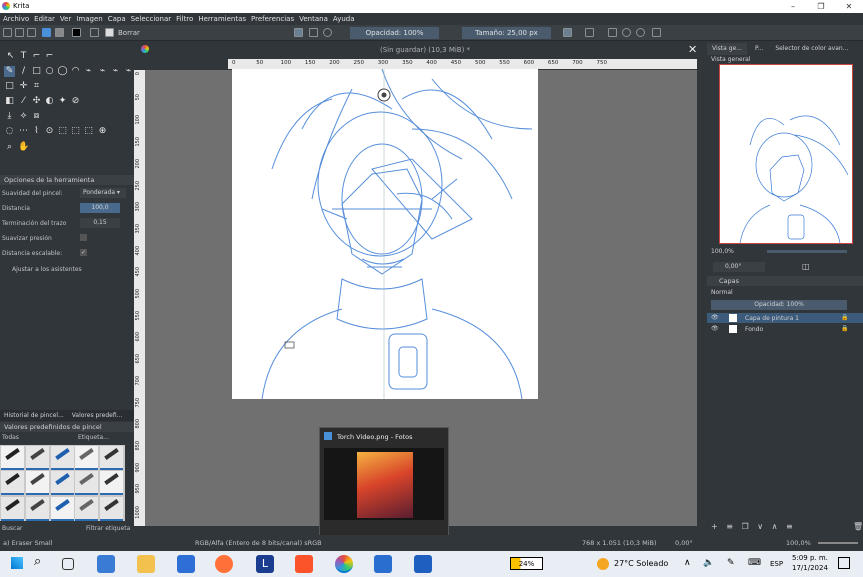 This screenshot has width=863, height=577. Describe the element at coordinates (62, 131) in the screenshot. I see `similar-select-icon: ⬚` at that location.